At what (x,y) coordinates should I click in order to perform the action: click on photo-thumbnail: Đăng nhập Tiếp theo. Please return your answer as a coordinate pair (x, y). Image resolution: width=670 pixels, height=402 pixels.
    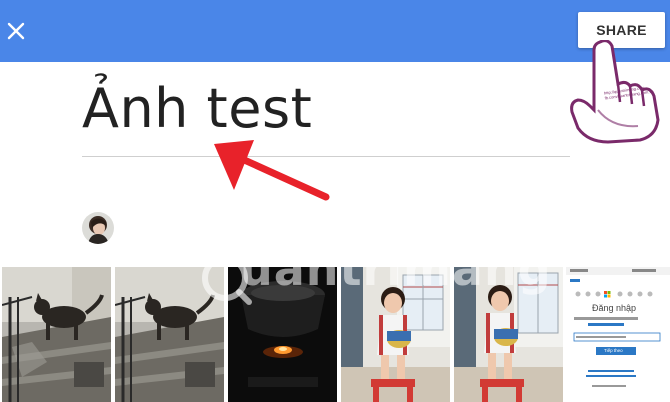
    Looking at the image, I should click on (618, 334).